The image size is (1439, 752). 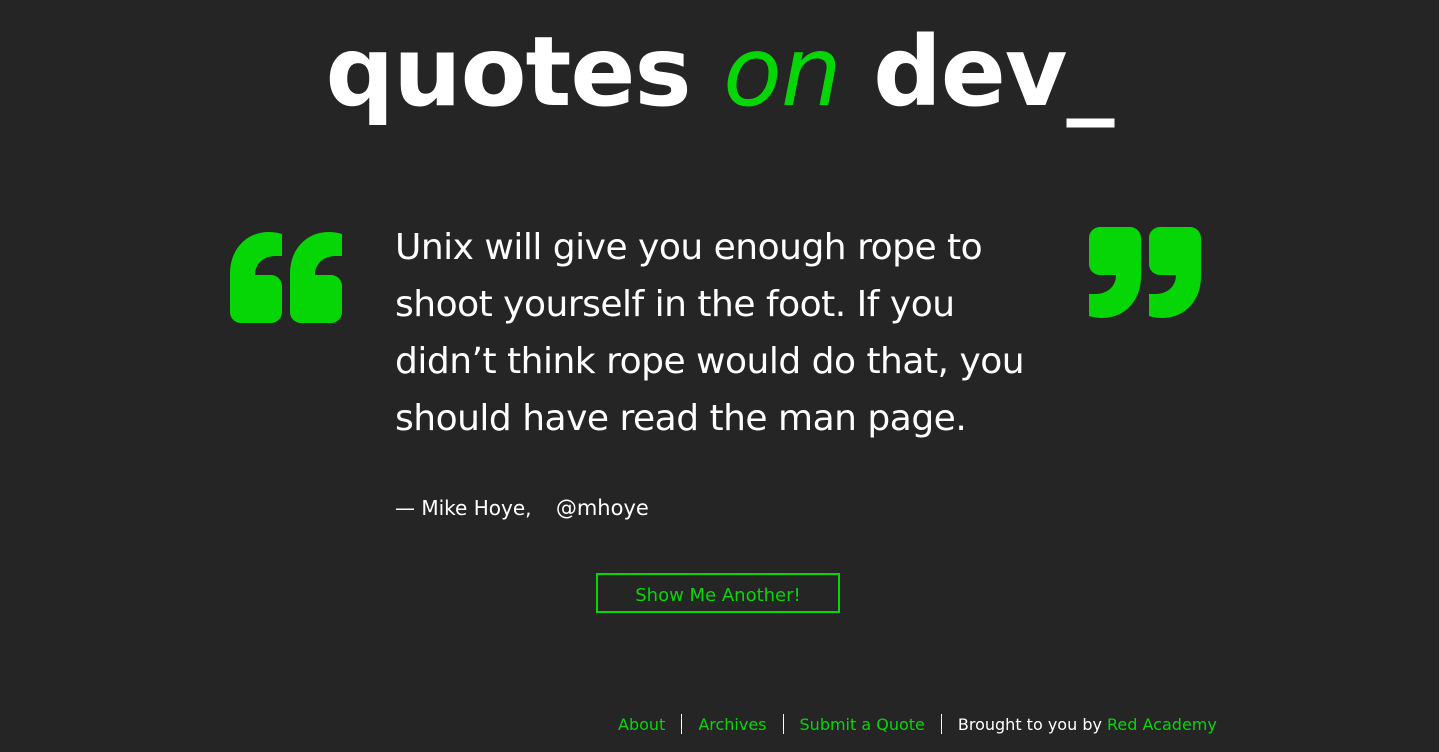 I want to click on logo-word-quotes: quotes, so click(x=508, y=72).